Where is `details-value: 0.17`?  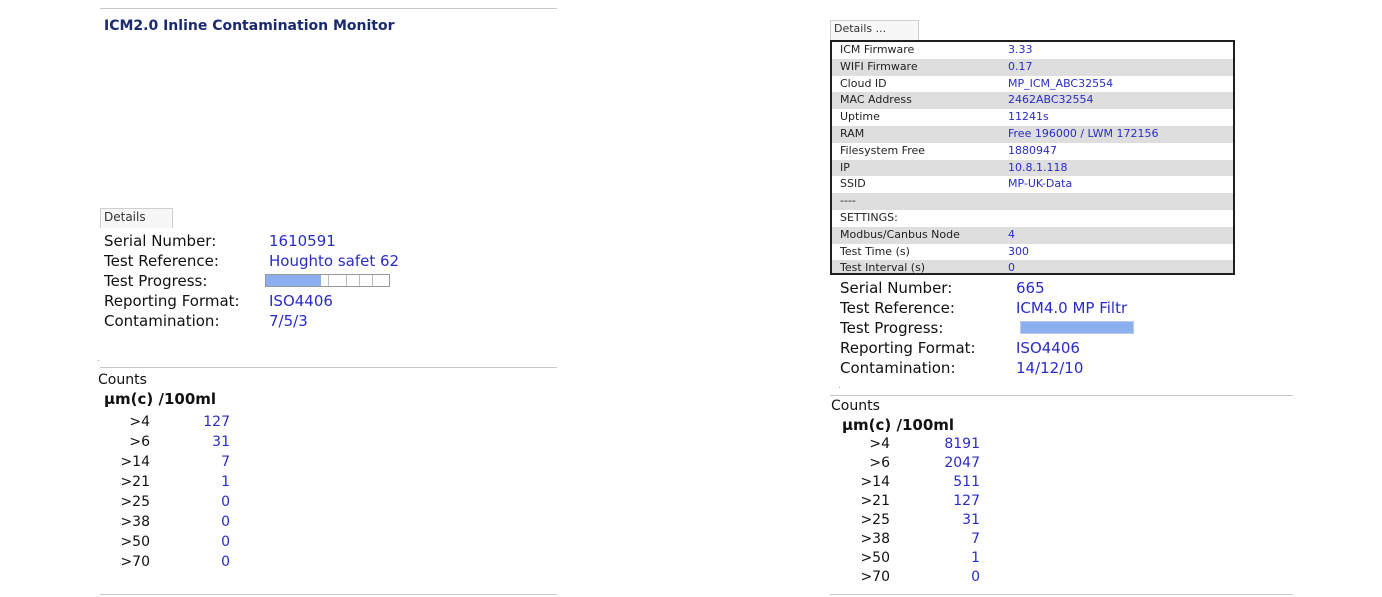
details-value: 0.17 is located at coordinates (1020, 66).